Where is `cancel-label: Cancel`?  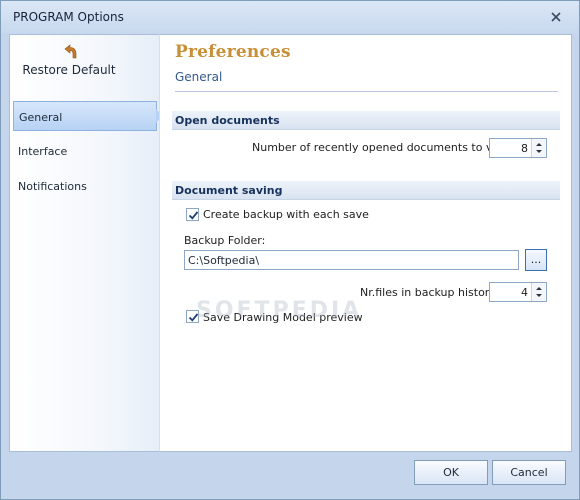 cancel-label: Cancel is located at coordinates (529, 472).